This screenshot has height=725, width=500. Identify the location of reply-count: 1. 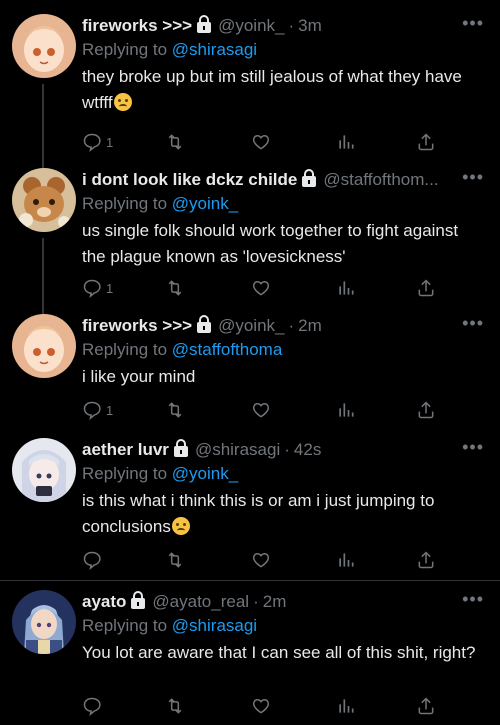
(110, 288).